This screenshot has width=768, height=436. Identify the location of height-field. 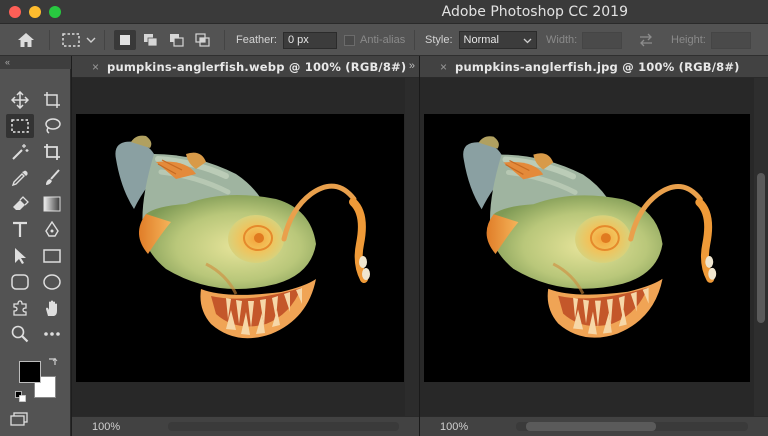
(730, 40).